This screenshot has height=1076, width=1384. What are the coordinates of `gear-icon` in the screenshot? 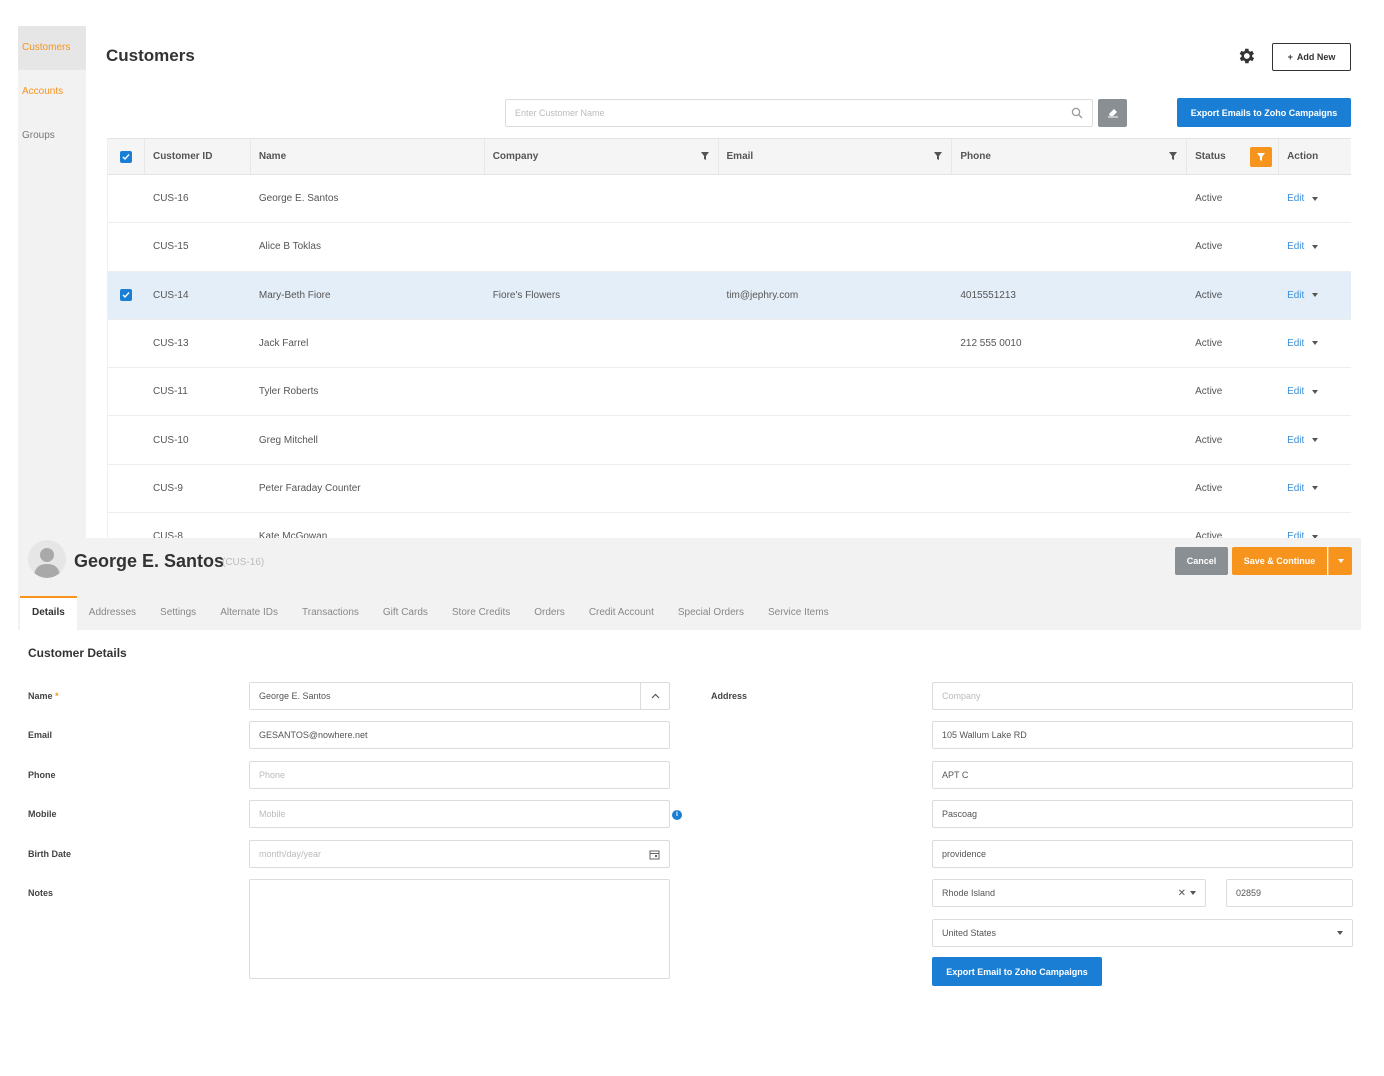 It's located at (1246, 56).